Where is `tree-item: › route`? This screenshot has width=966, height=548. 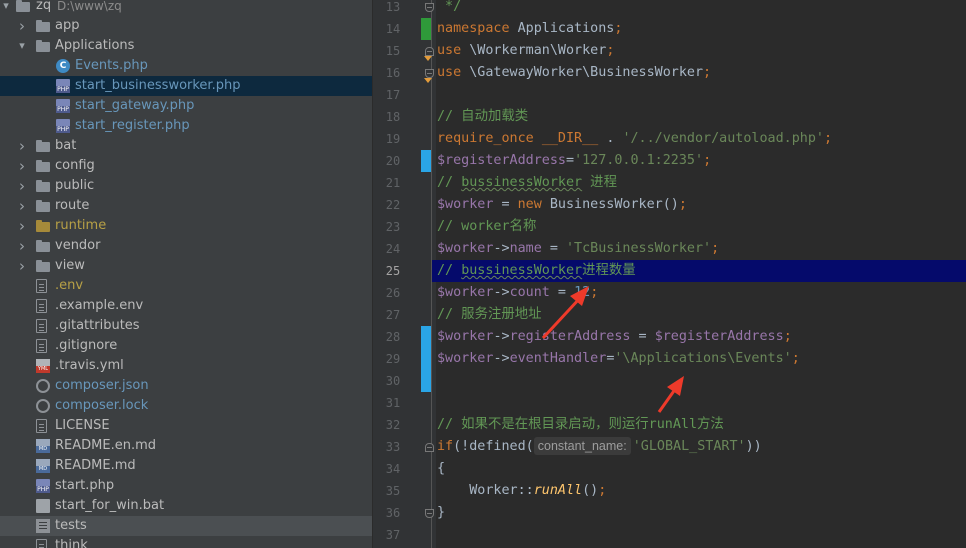 tree-item: › route is located at coordinates (186, 206).